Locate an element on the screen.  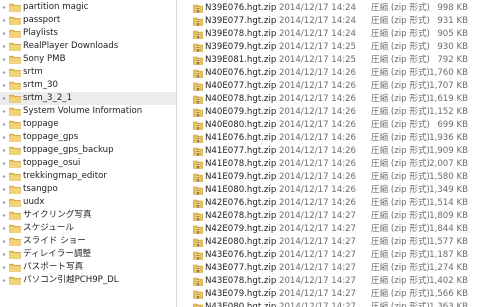
folder-tree-item: ▸ サイクリング写真 is located at coordinates (88, 215).